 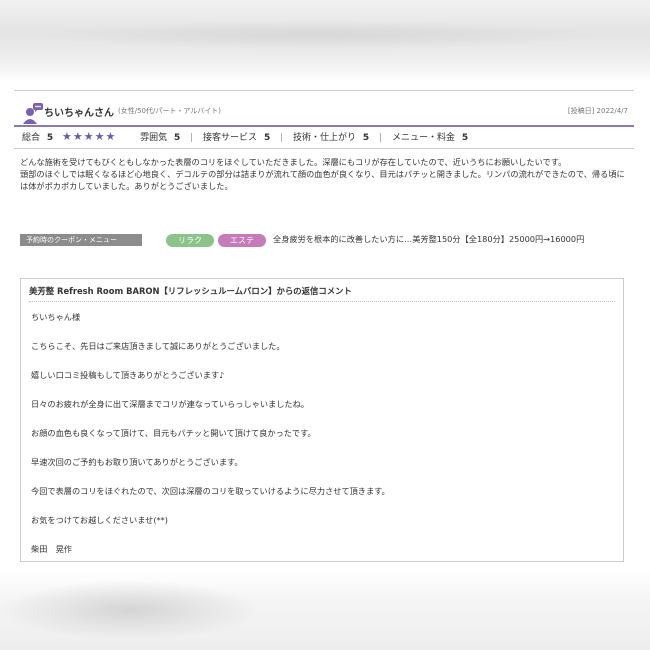 What do you see at coordinates (465, 138) in the screenshot?
I see `rating-price-value: 5` at bounding box center [465, 138].